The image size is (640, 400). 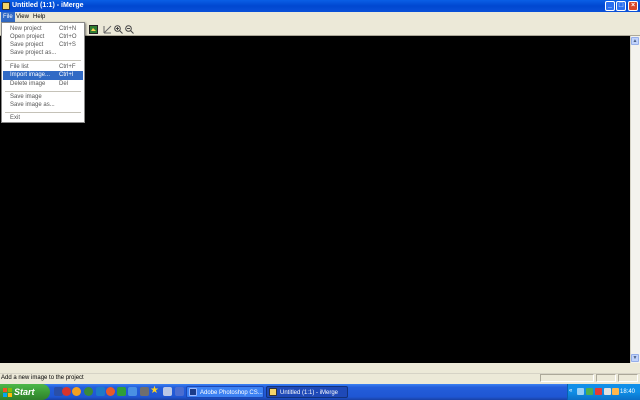 I want to click on menu-view: View, so click(x=22, y=17).